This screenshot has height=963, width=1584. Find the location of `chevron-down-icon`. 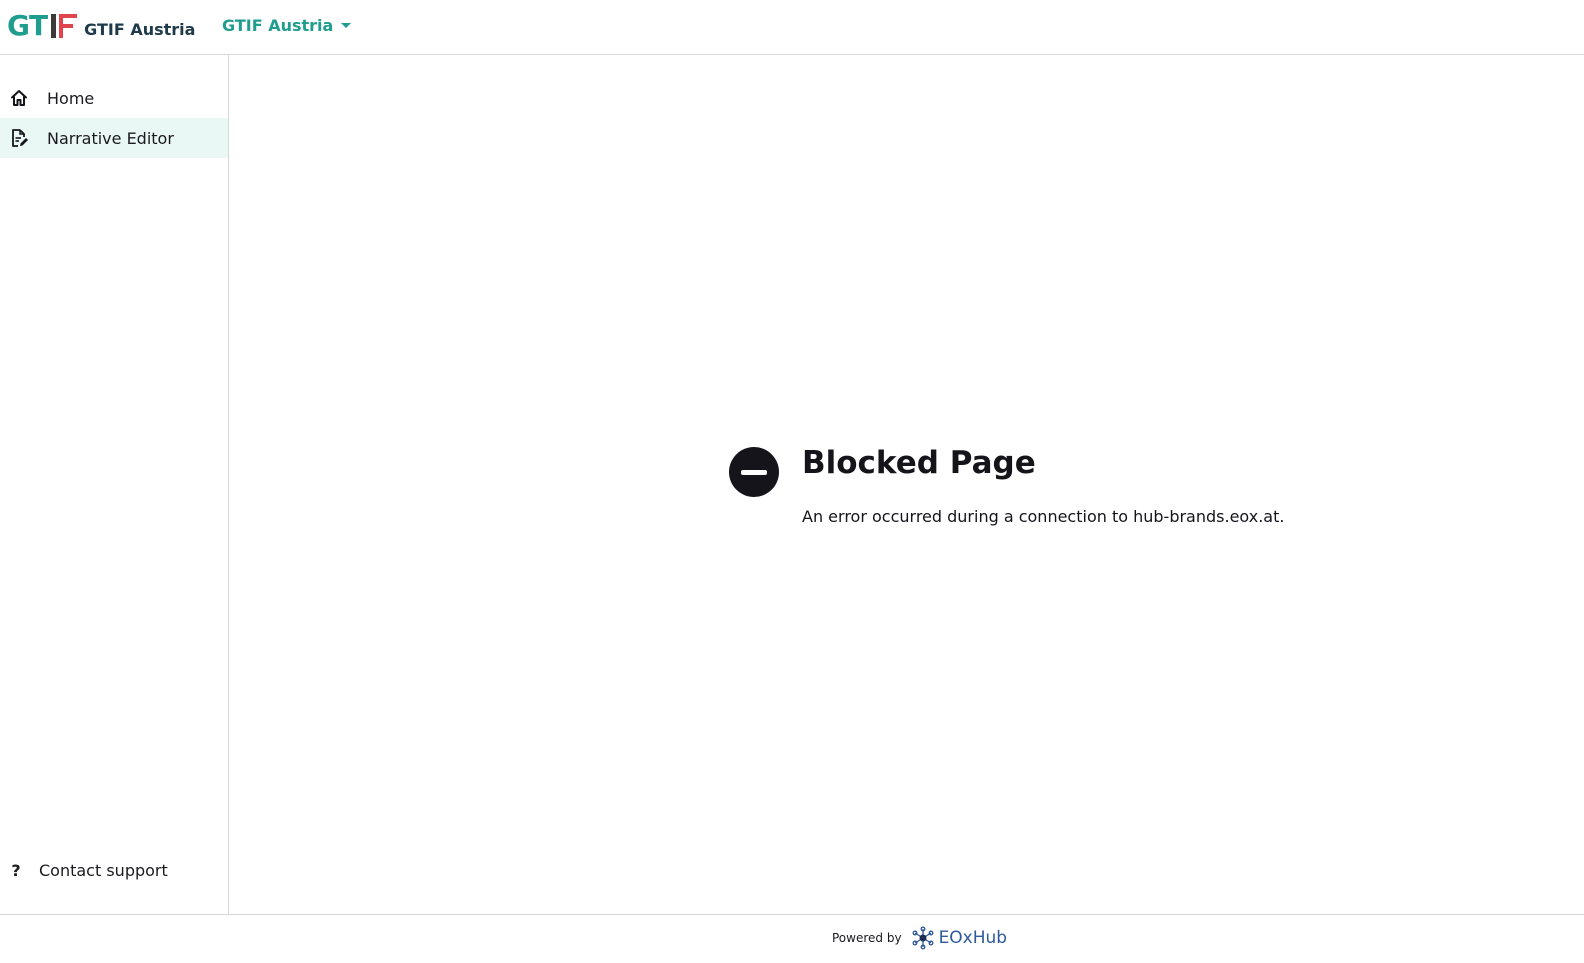

chevron-down-icon is located at coordinates (346, 25).